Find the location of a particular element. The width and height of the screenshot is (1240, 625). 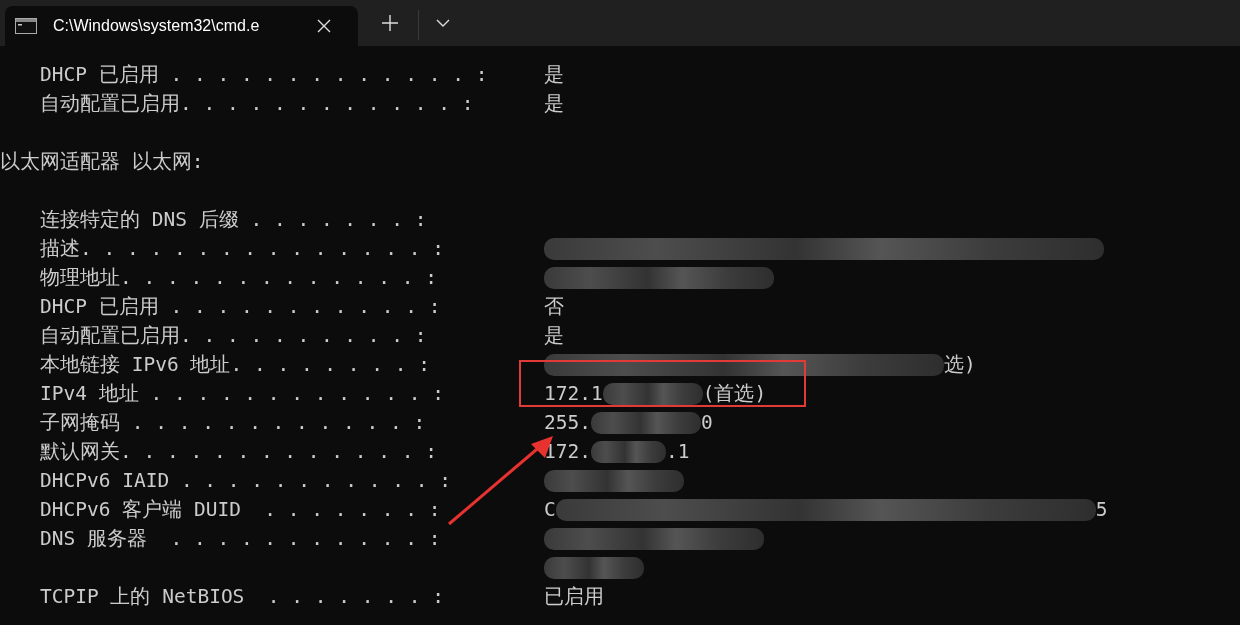

field-value: .1 is located at coordinates (677, 451).